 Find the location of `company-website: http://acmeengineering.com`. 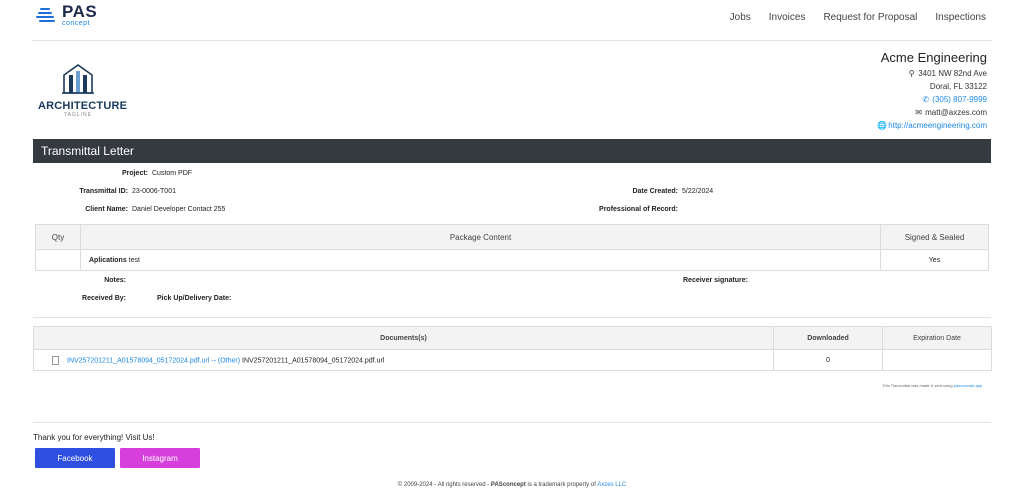

company-website: http://acmeengineering.com is located at coordinates (937, 125).